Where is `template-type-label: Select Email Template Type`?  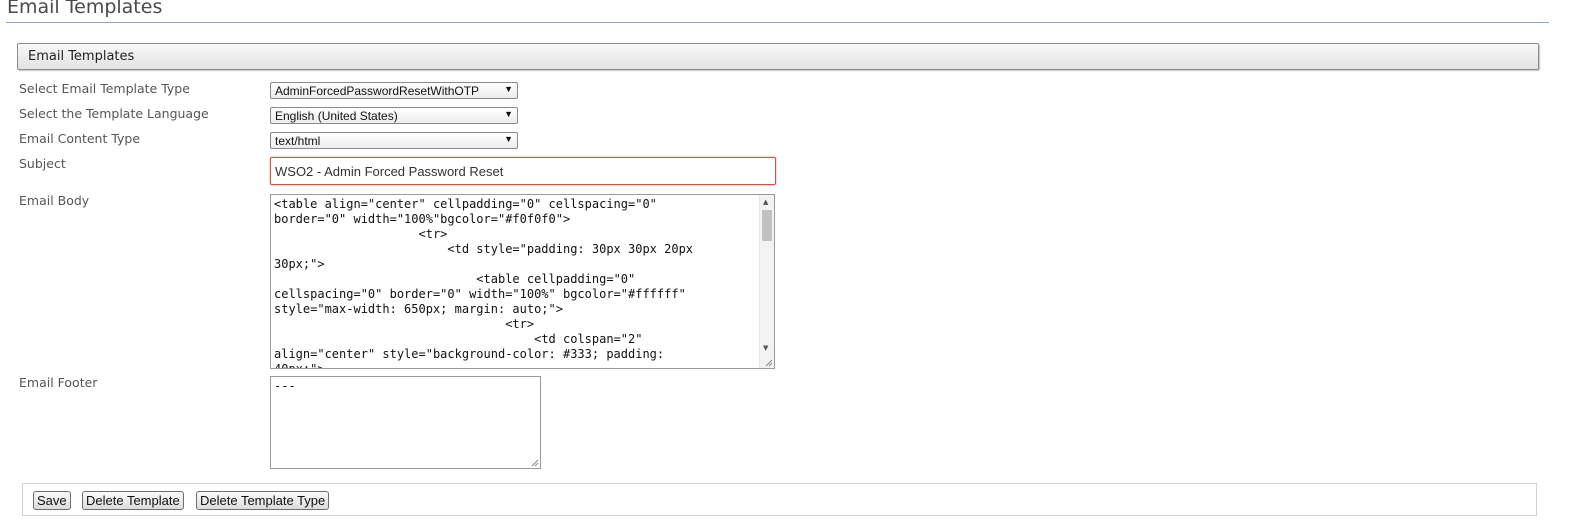
template-type-label: Select Email Template Type is located at coordinates (104, 88).